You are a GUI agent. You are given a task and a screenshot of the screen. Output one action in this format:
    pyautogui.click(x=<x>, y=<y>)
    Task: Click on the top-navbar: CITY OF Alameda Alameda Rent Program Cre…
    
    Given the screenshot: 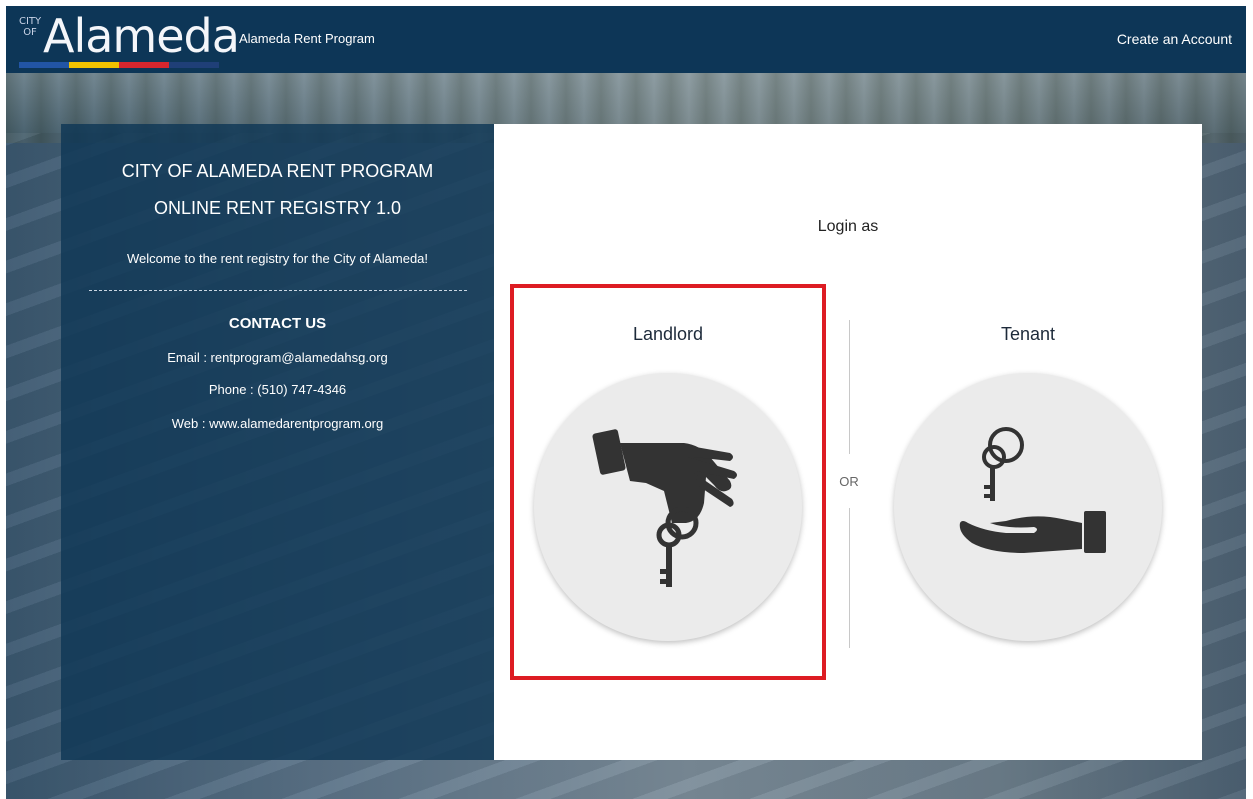 What is the action you would take?
    pyautogui.click(x=626, y=39)
    